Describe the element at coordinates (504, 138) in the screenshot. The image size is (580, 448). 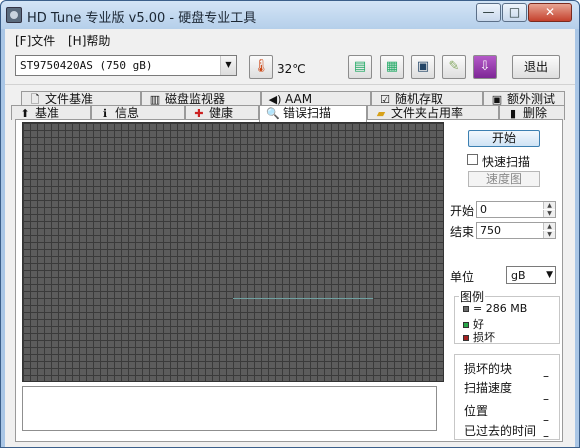
I see `start-button: 开始` at that location.